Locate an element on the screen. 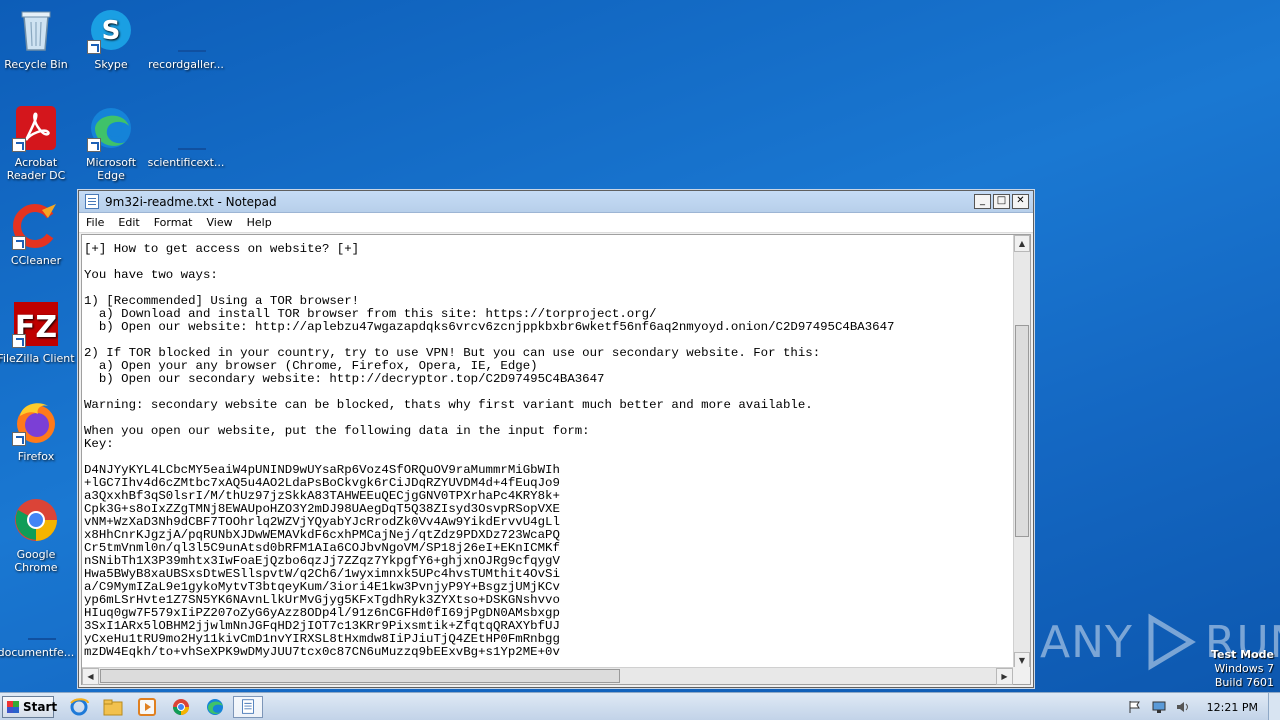 This screenshot has height=720, width=1280. title-bar: 9m32i-readme.txt - Notepad _ □ ✕ is located at coordinates (556, 202).